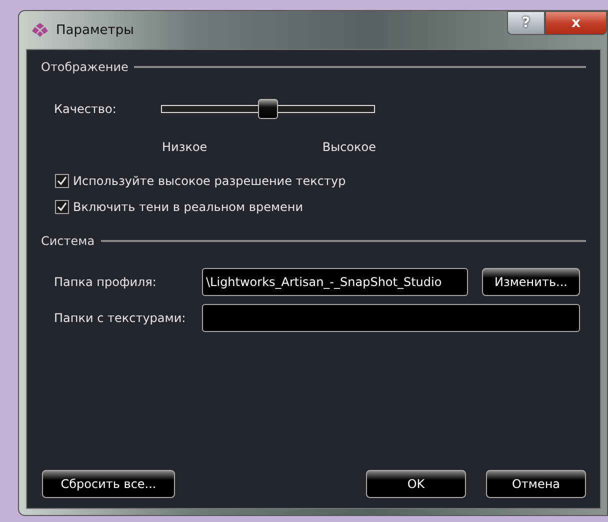  I want to click on cancel-button: Отмена, so click(536, 484).